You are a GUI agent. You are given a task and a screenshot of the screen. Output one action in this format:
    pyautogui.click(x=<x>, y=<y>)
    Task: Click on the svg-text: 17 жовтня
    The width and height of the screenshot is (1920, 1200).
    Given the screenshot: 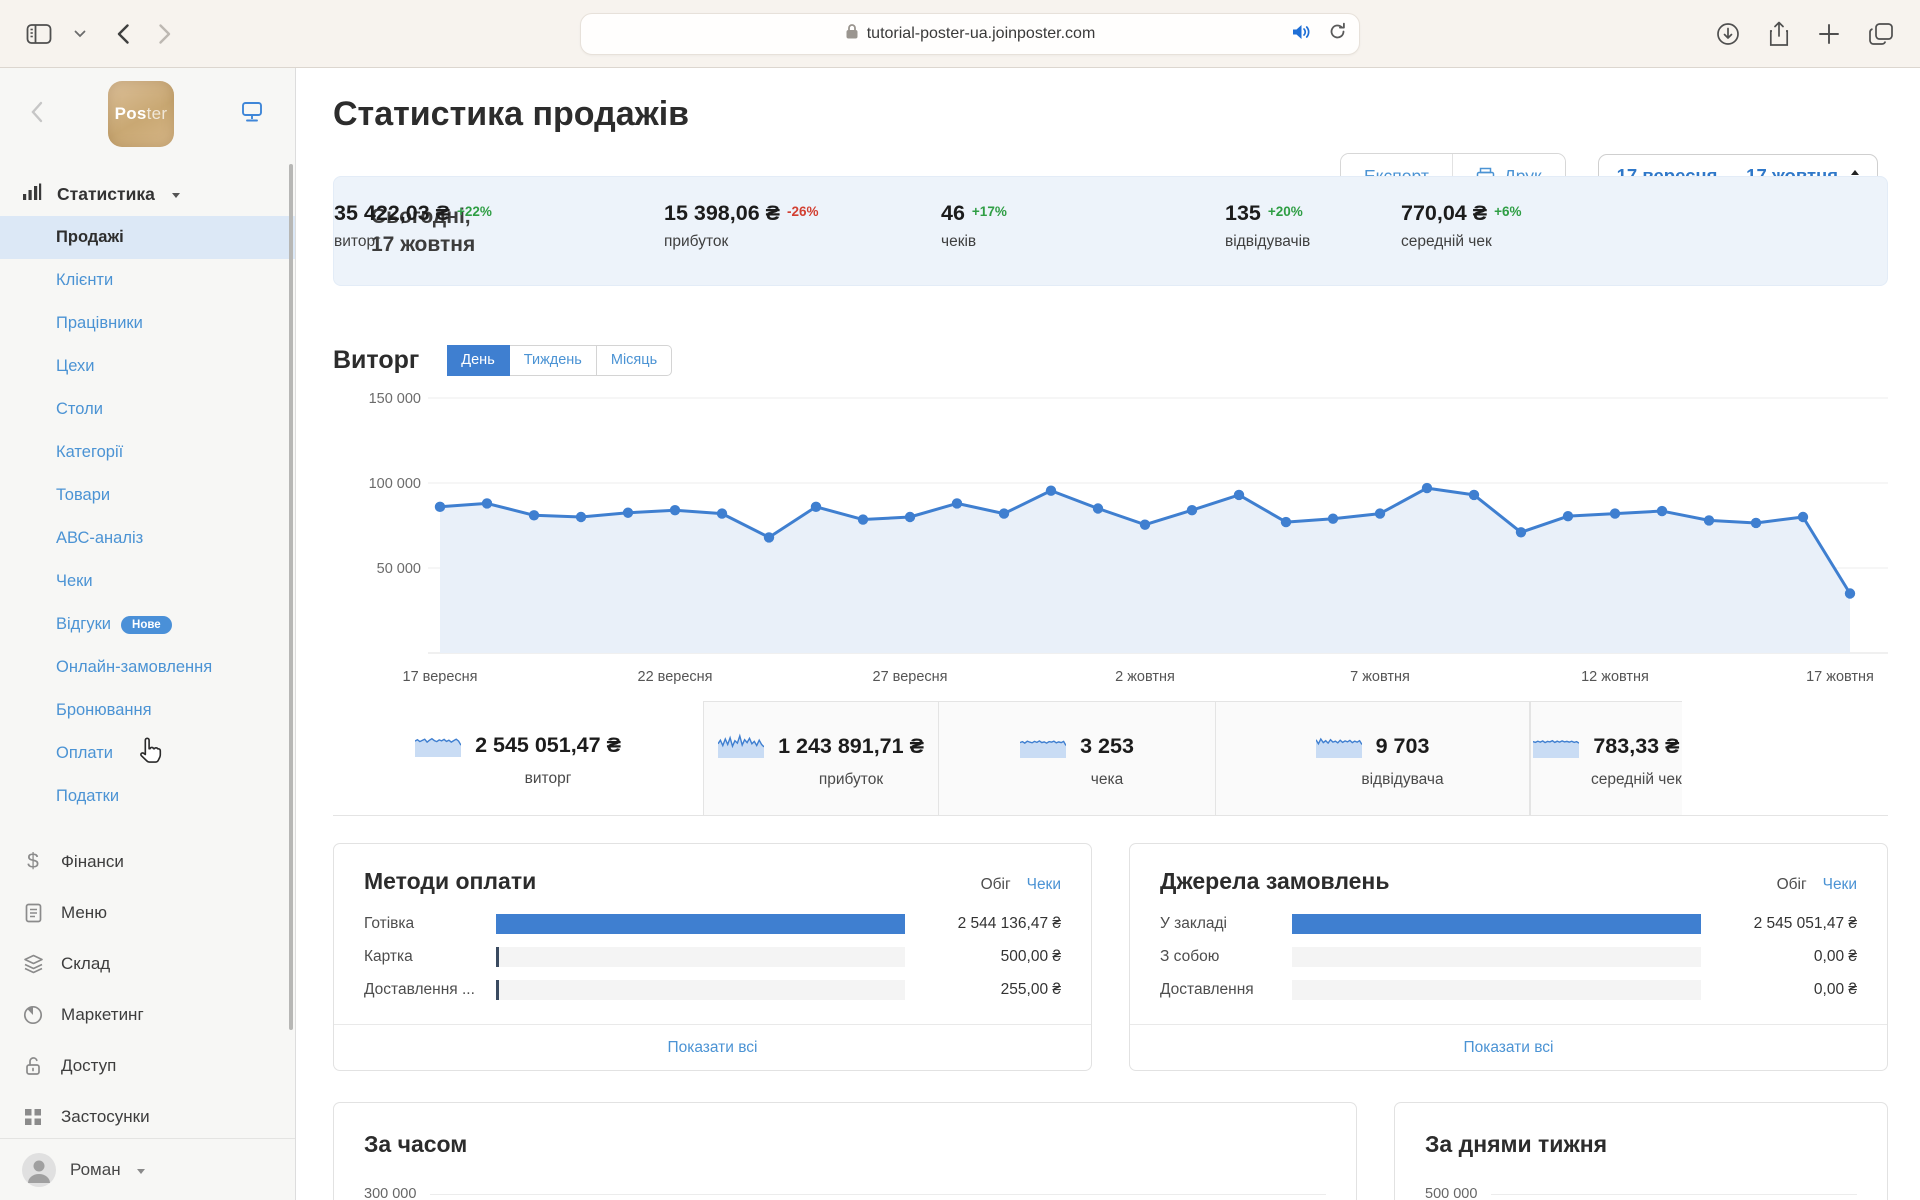 What is the action you would take?
    pyautogui.click(x=1840, y=677)
    